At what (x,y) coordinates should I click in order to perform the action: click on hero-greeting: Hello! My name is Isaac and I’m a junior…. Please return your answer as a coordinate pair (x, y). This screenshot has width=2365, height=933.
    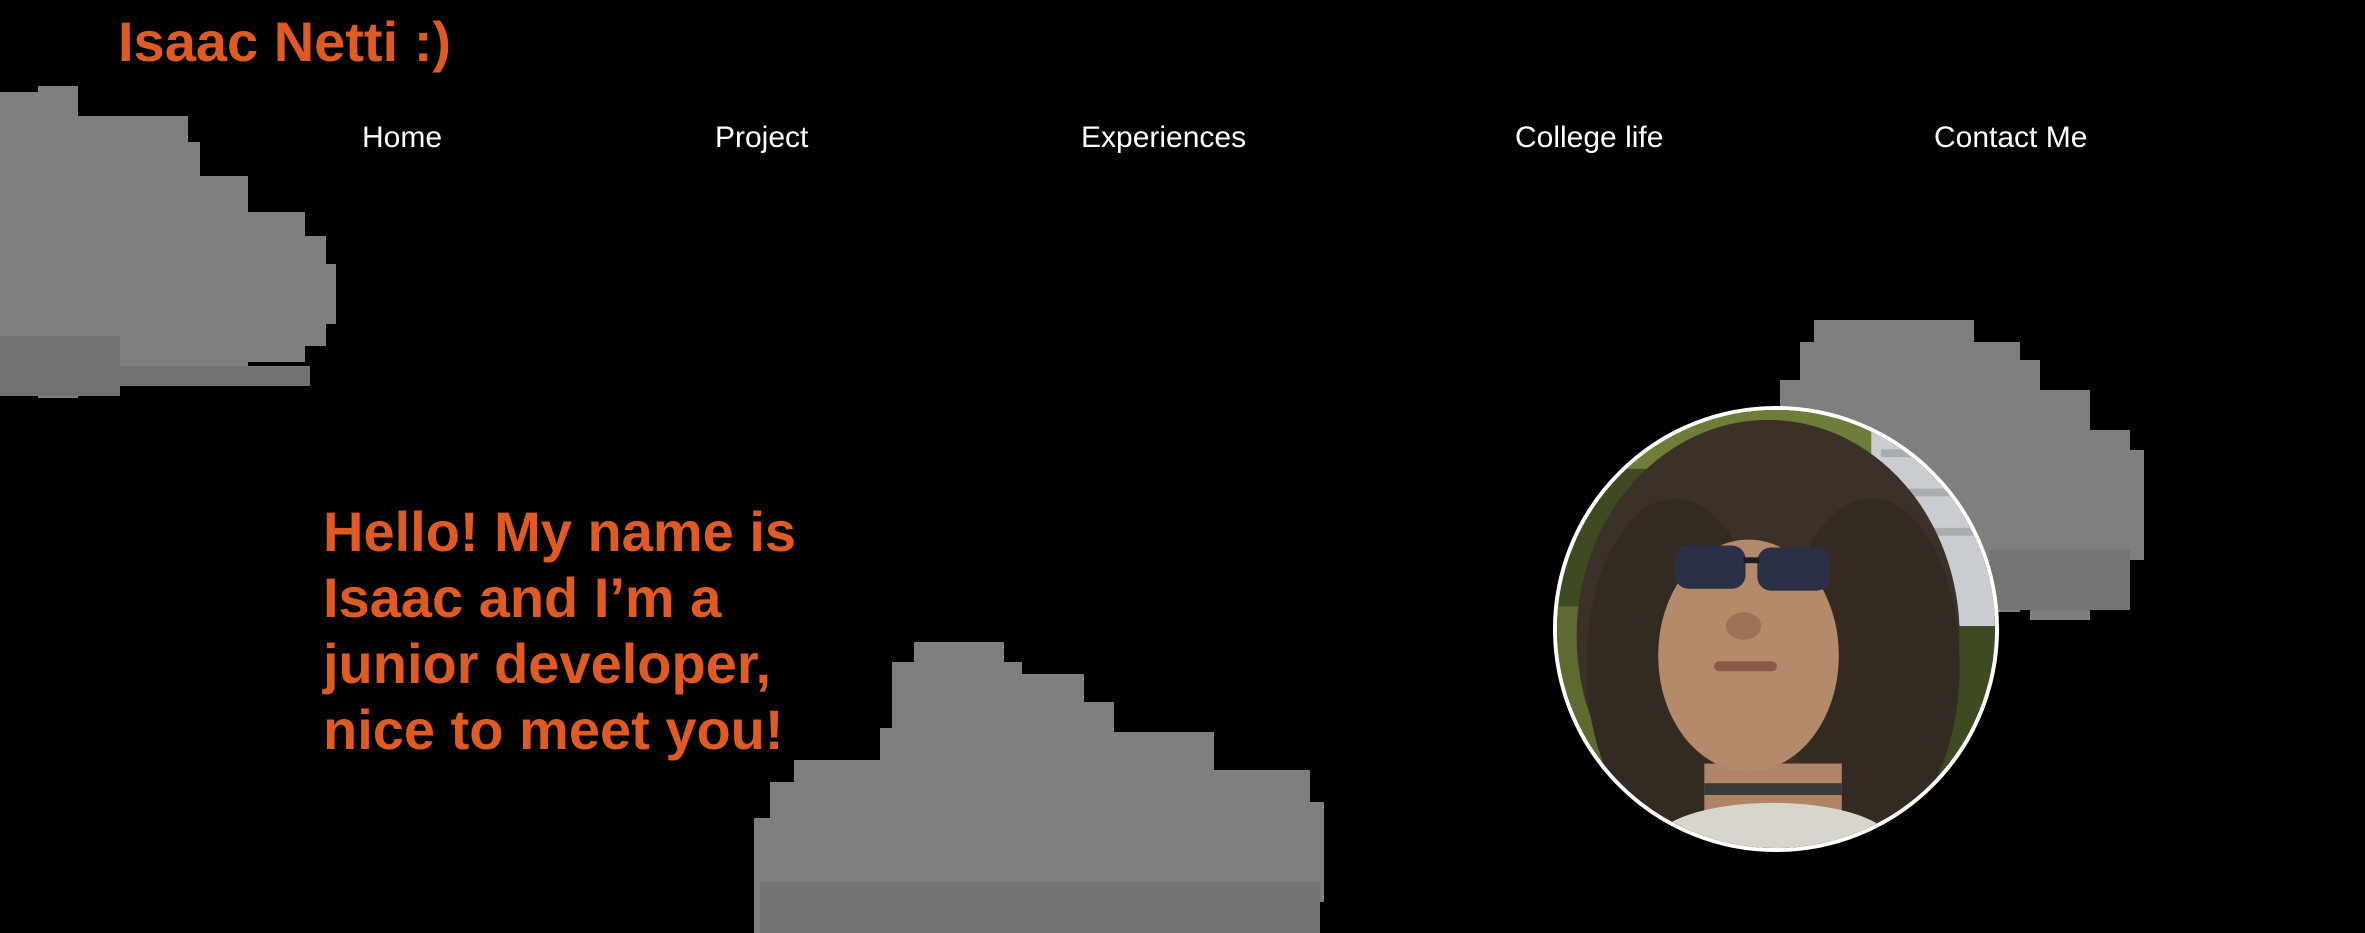
    Looking at the image, I should click on (560, 630).